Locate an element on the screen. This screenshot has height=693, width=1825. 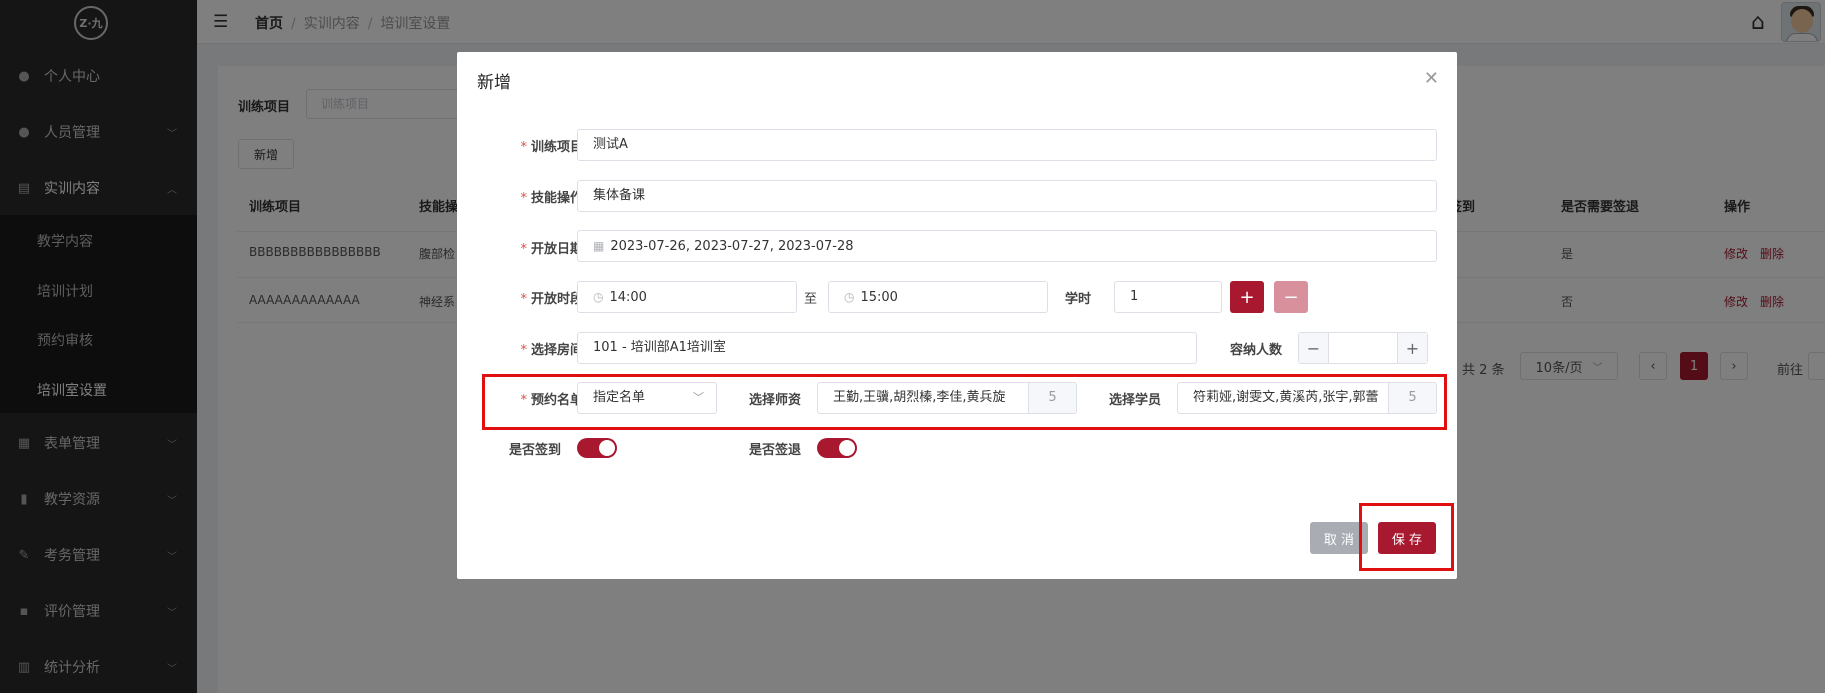
field-label: * 训练项目 is located at coordinates (551, 147).